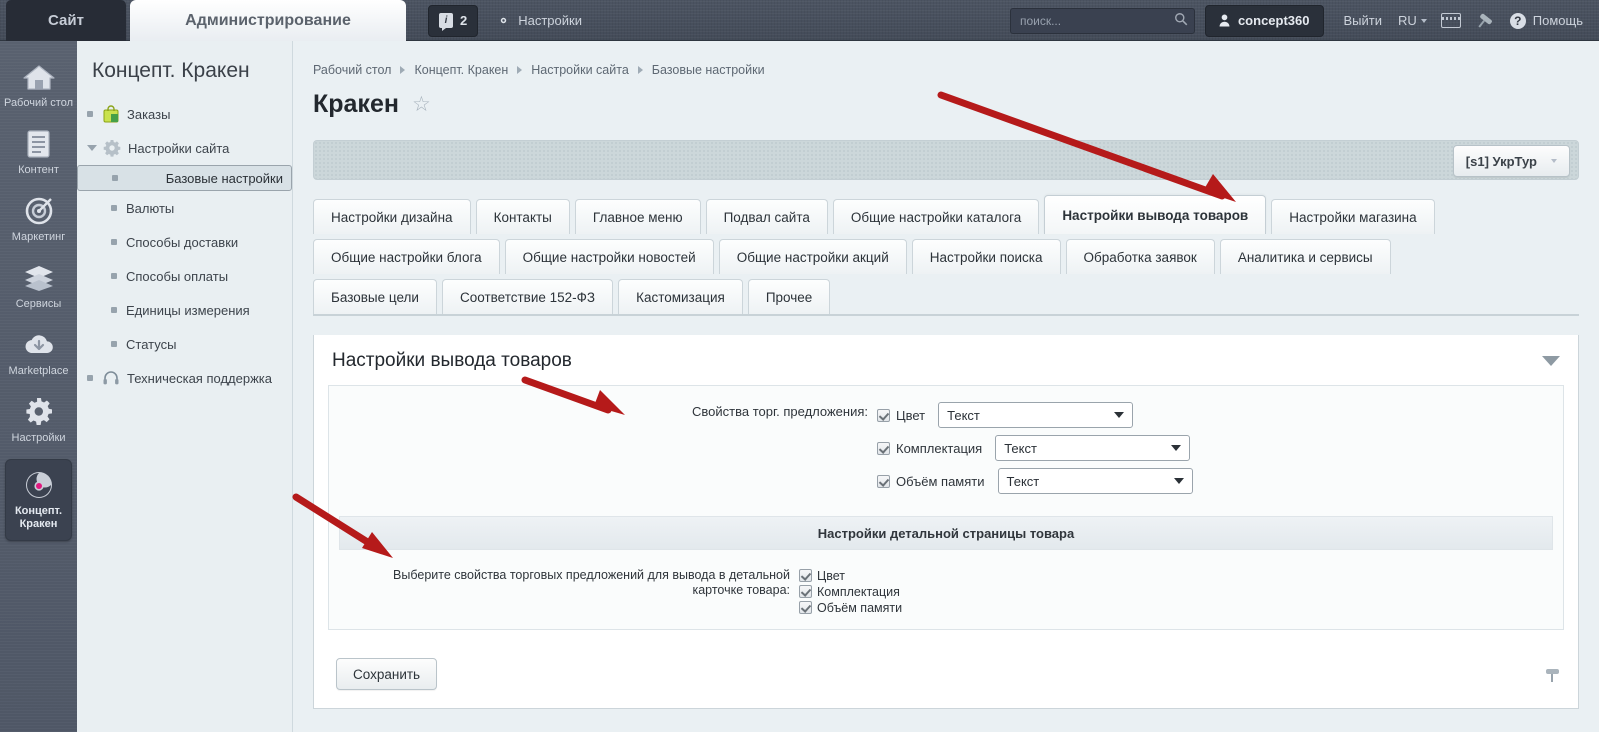 The height and width of the screenshot is (732, 1599). Describe the element at coordinates (986, 256) in the screenshot. I see `tab-search-settings: Настройки поиска` at that location.